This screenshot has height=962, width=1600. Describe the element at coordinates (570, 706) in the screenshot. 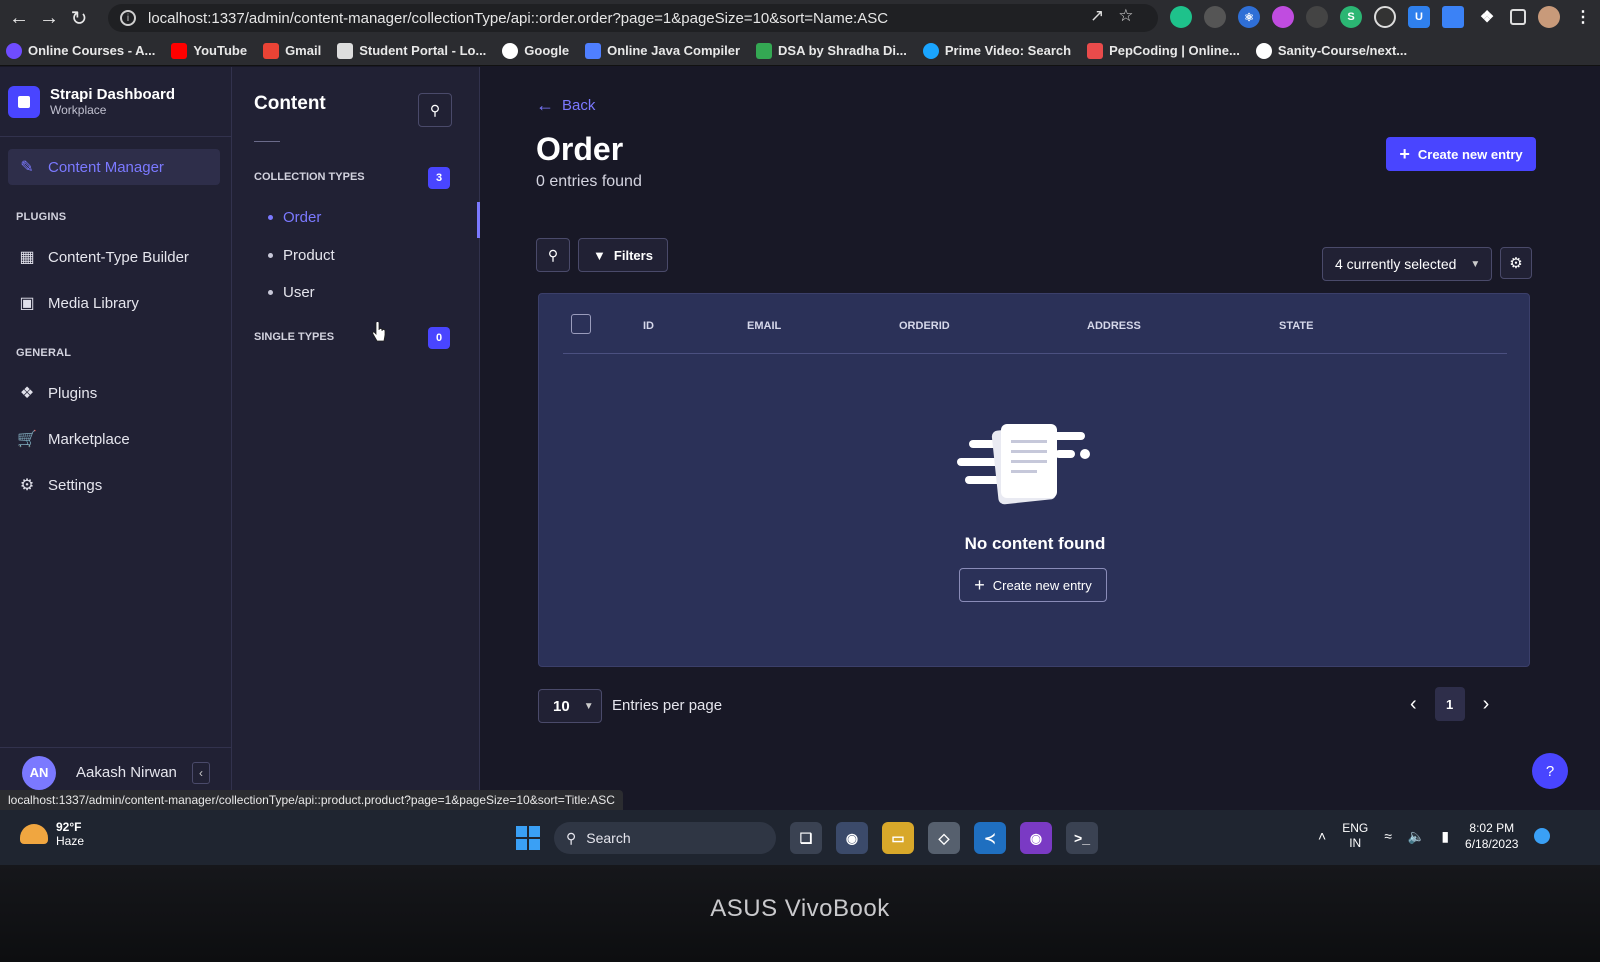

I see `page-size-select: 10 ▼` at that location.